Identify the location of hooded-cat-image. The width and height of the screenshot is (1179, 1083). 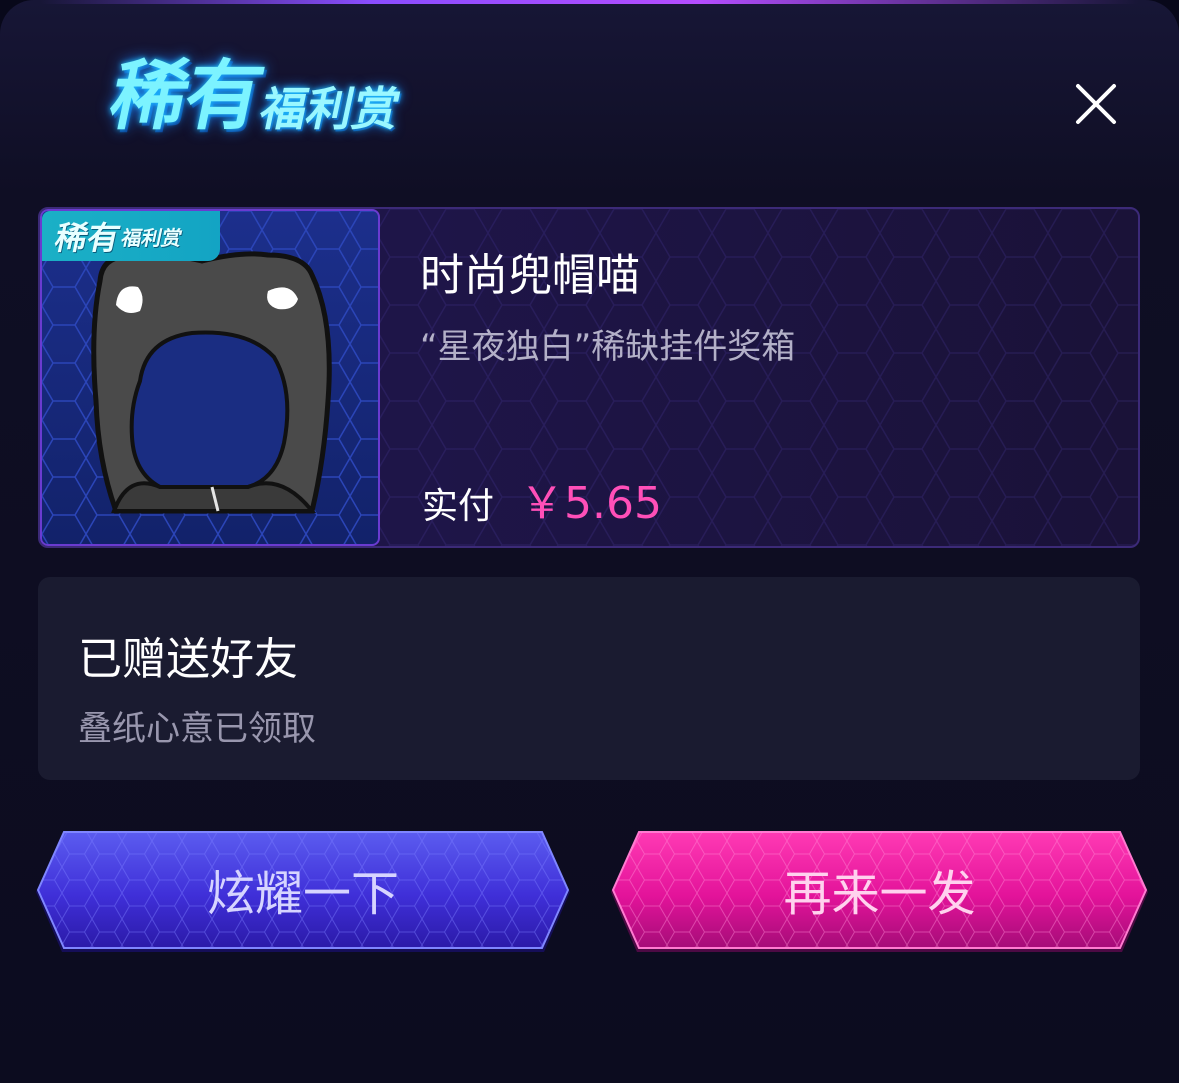
(210, 377).